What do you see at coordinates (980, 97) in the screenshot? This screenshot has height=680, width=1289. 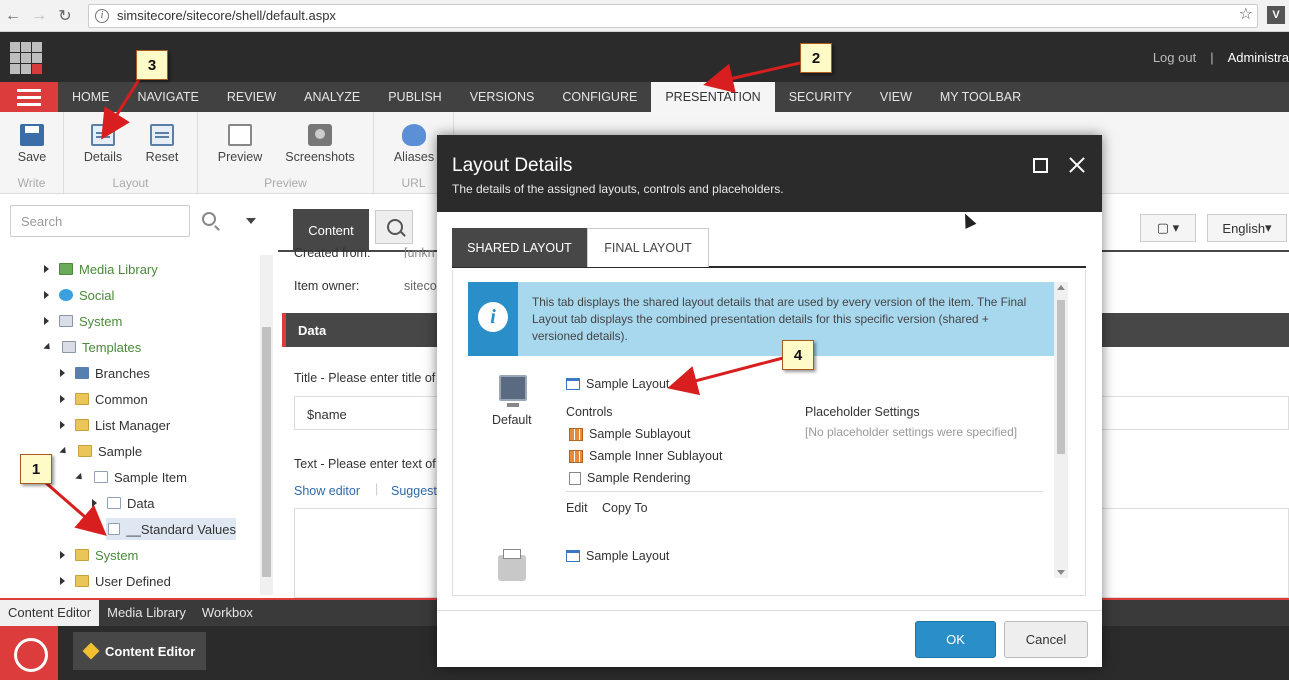 I see `tab-my-toolbar: MY TOOLBAR` at bounding box center [980, 97].